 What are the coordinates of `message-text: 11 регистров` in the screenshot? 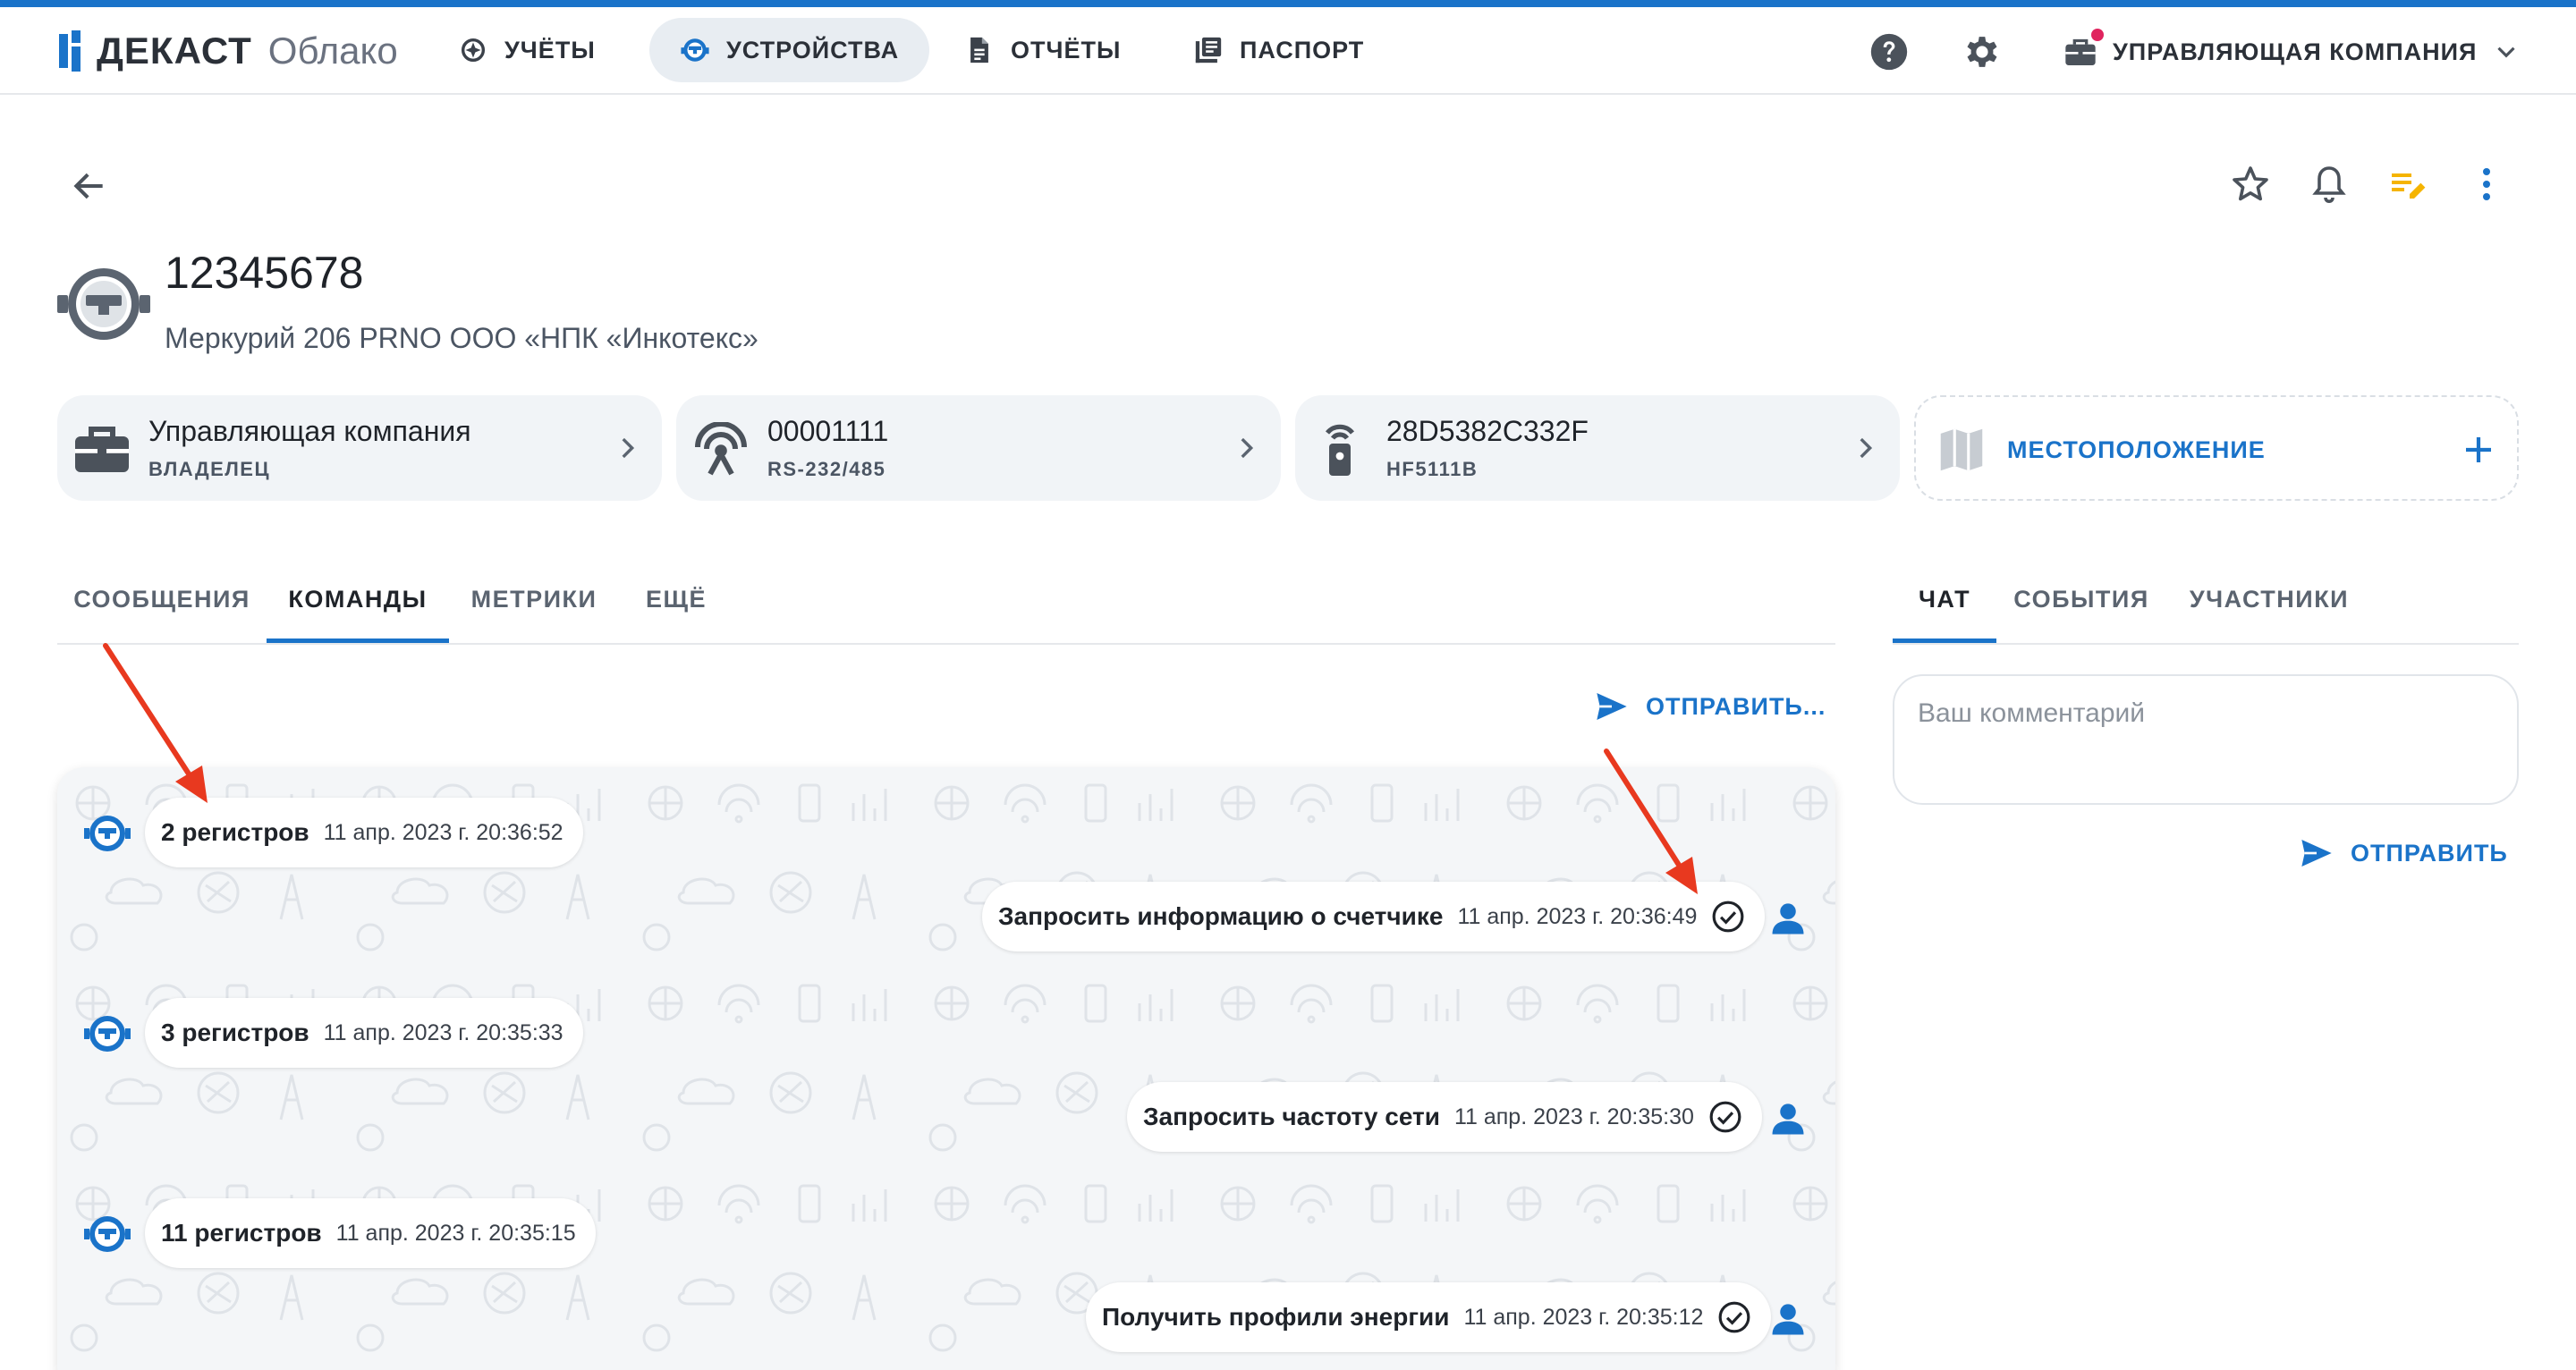 It's located at (241, 1233).